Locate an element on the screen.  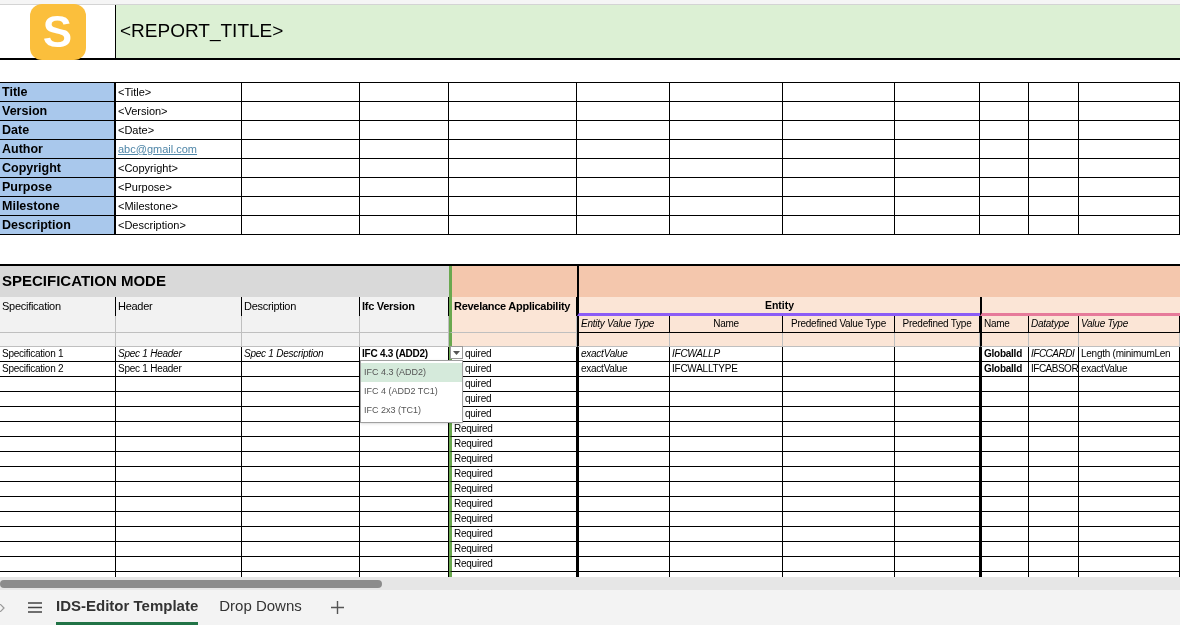
sheet-tab: IDS-Editor Template is located at coordinates (127, 607).